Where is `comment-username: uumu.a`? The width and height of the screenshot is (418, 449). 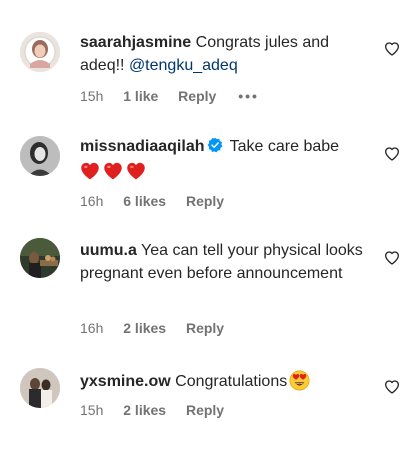 comment-username: uumu.a is located at coordinates (108, 250).